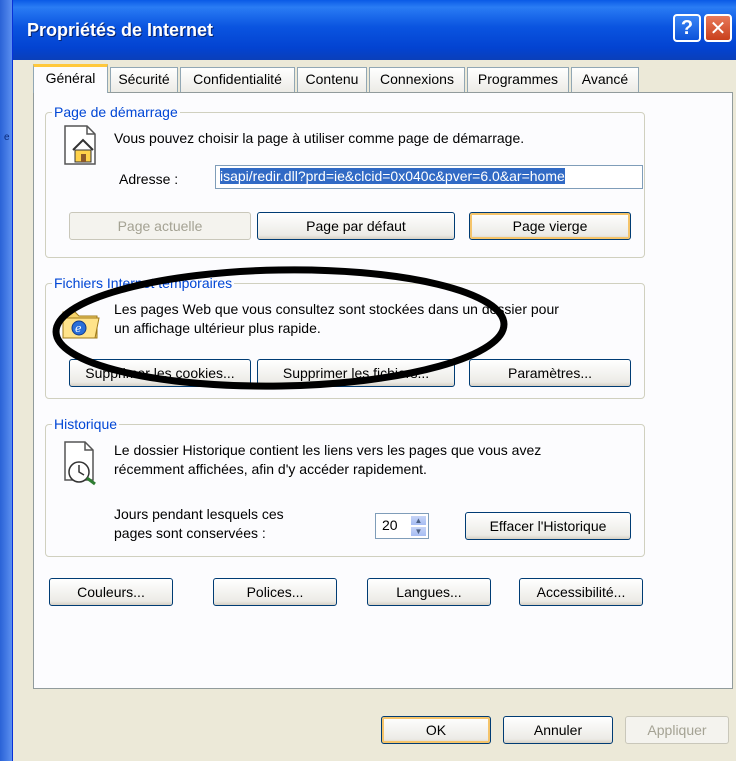 The image size is (736, 761). I want to click on days-stepper-arrows: ▲ ▼, so click(418, 526).